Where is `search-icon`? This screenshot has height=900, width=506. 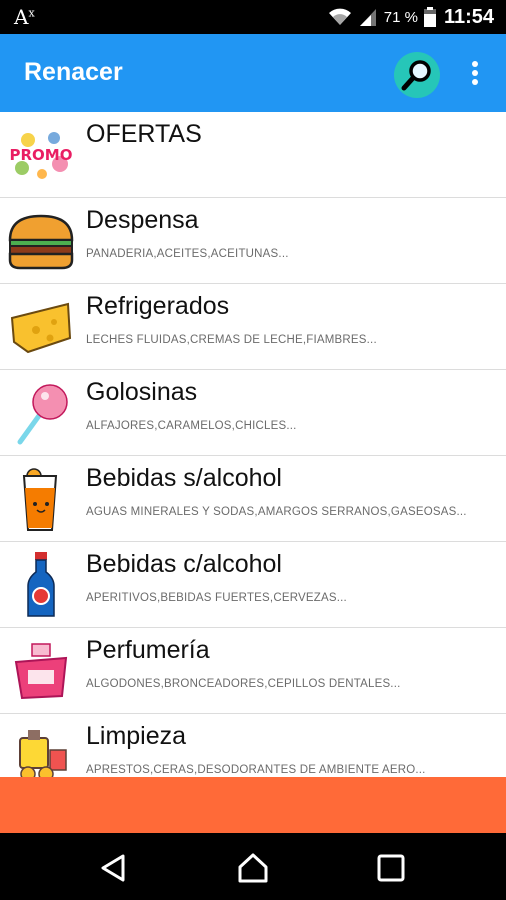
search-icon is located at coordinates (416, 75).